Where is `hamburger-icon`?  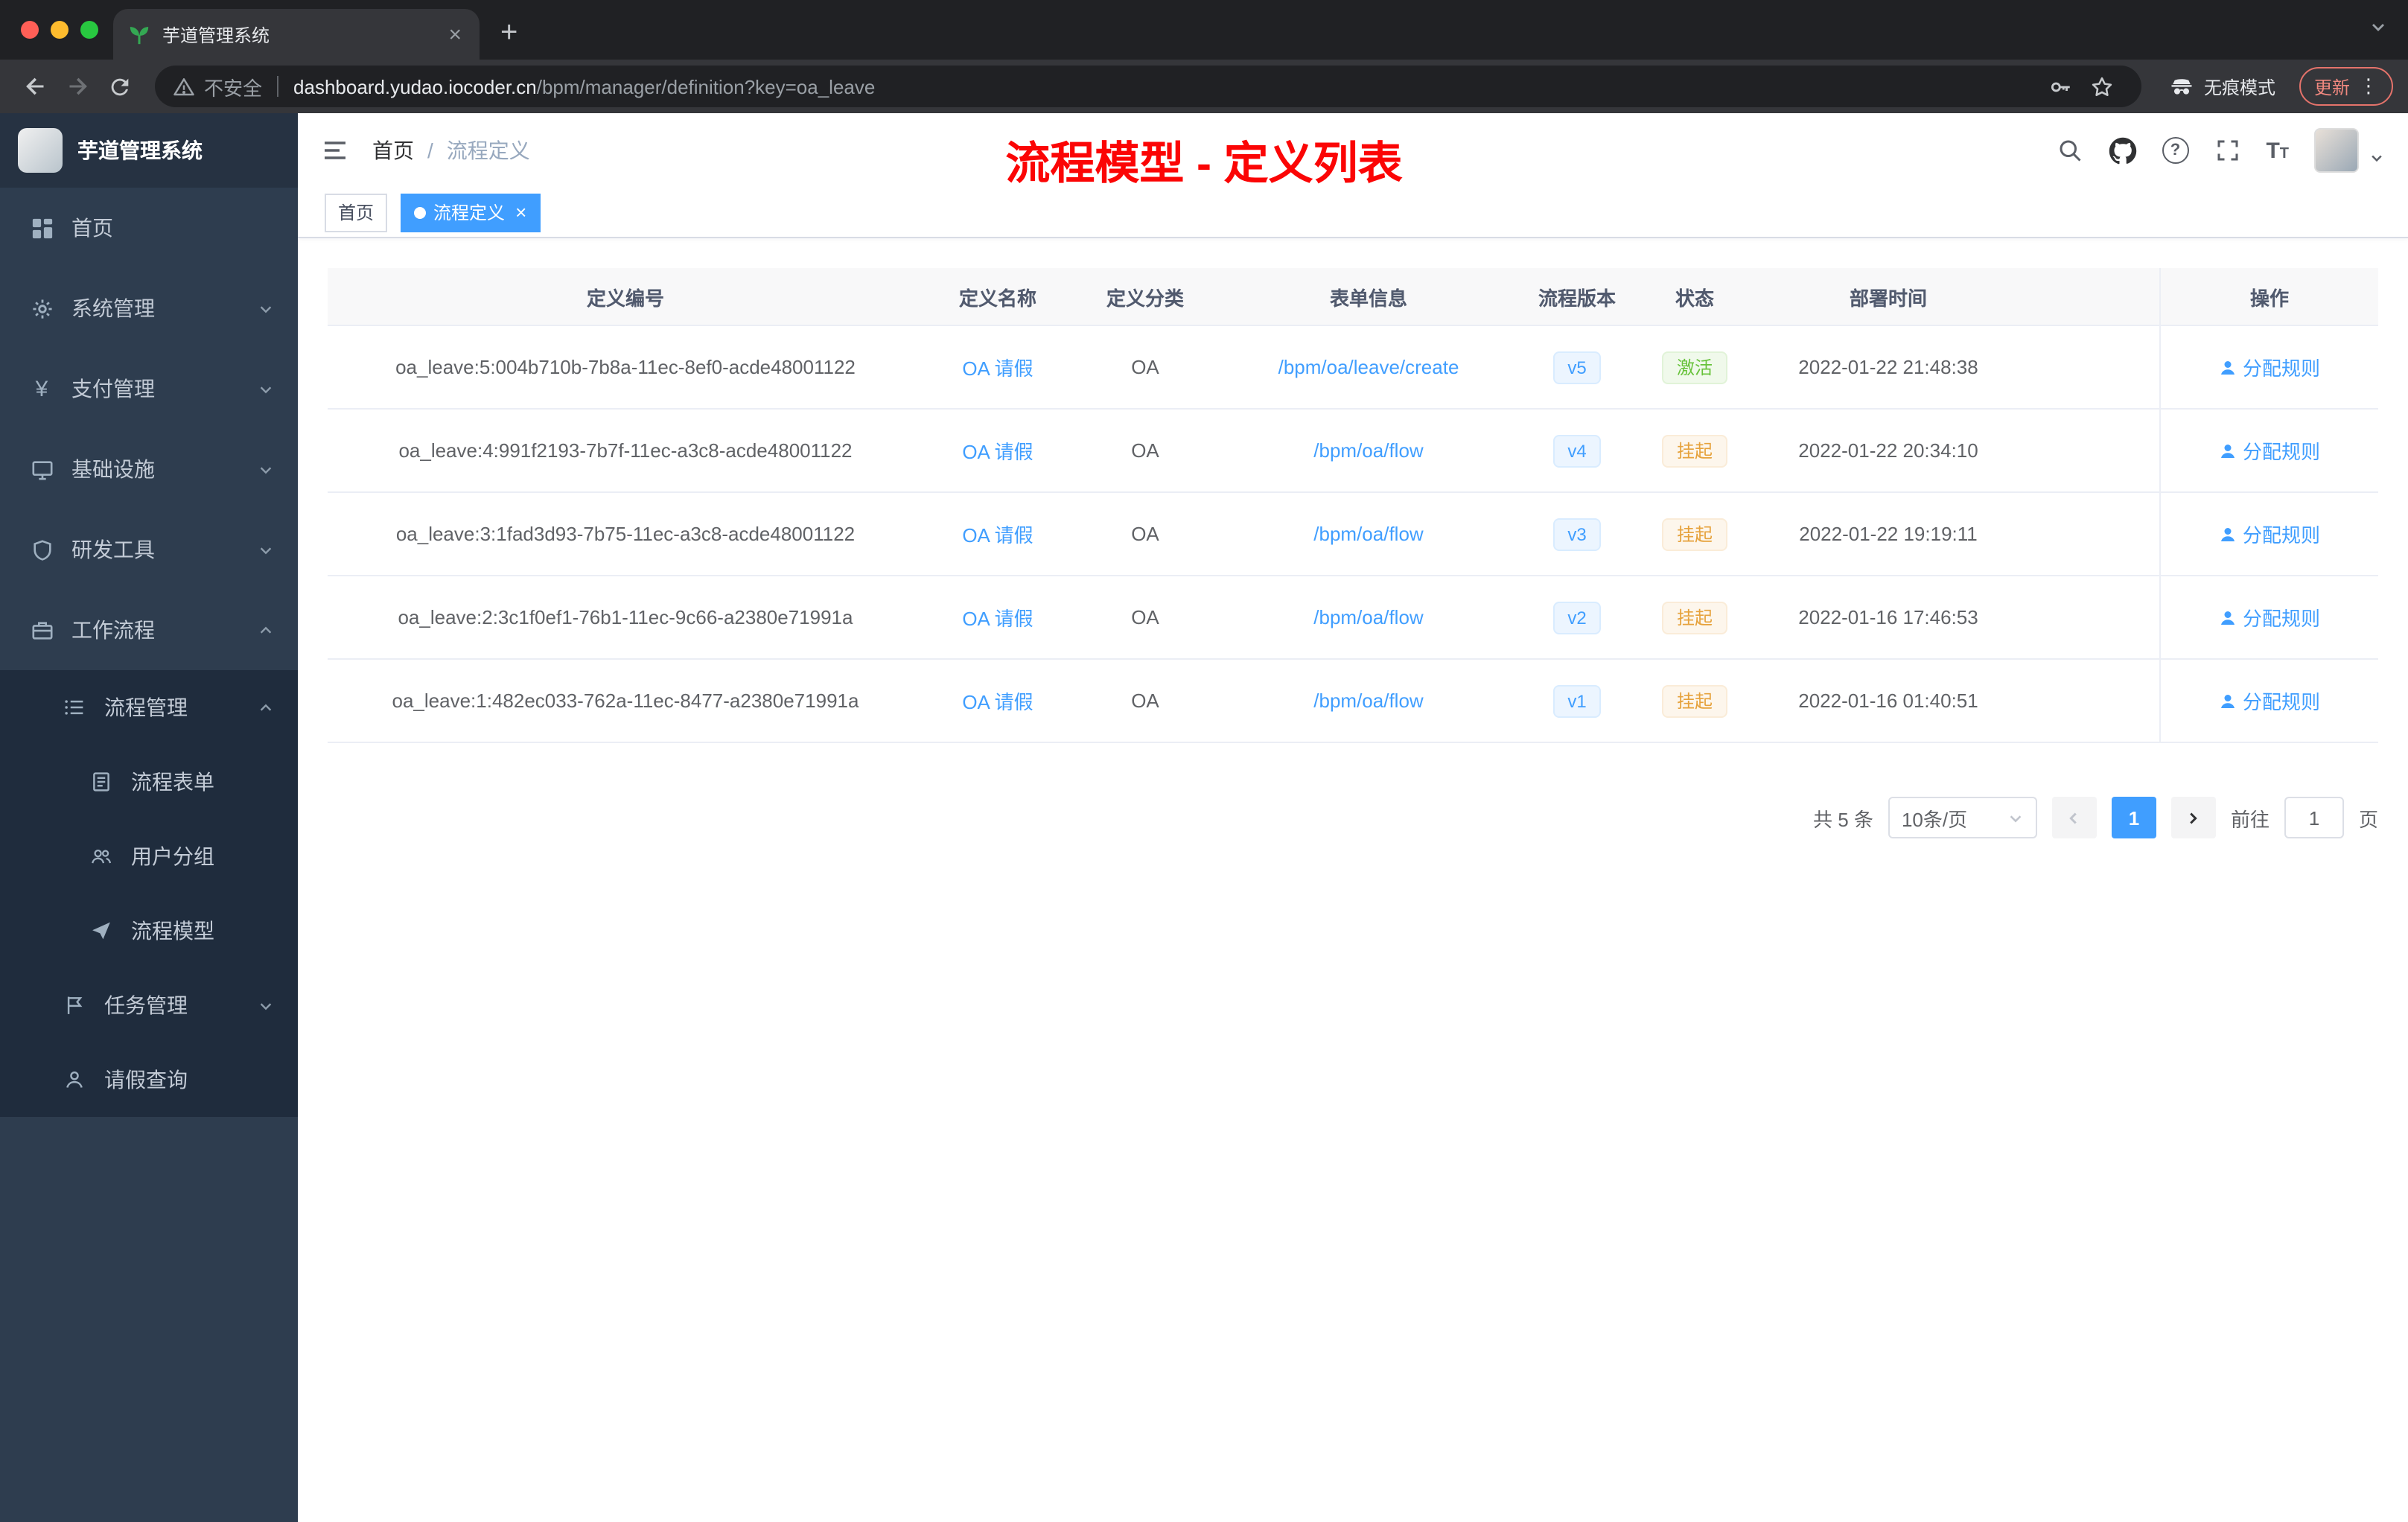
hamburger-icon is located at coordinates (335, 150).